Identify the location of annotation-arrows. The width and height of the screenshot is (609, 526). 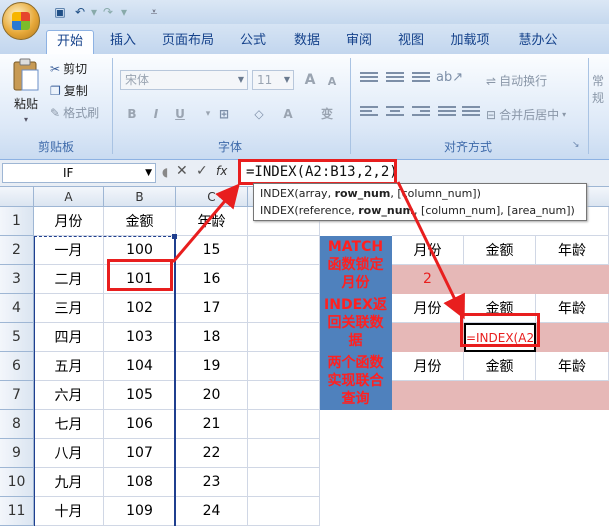
(318, 250).